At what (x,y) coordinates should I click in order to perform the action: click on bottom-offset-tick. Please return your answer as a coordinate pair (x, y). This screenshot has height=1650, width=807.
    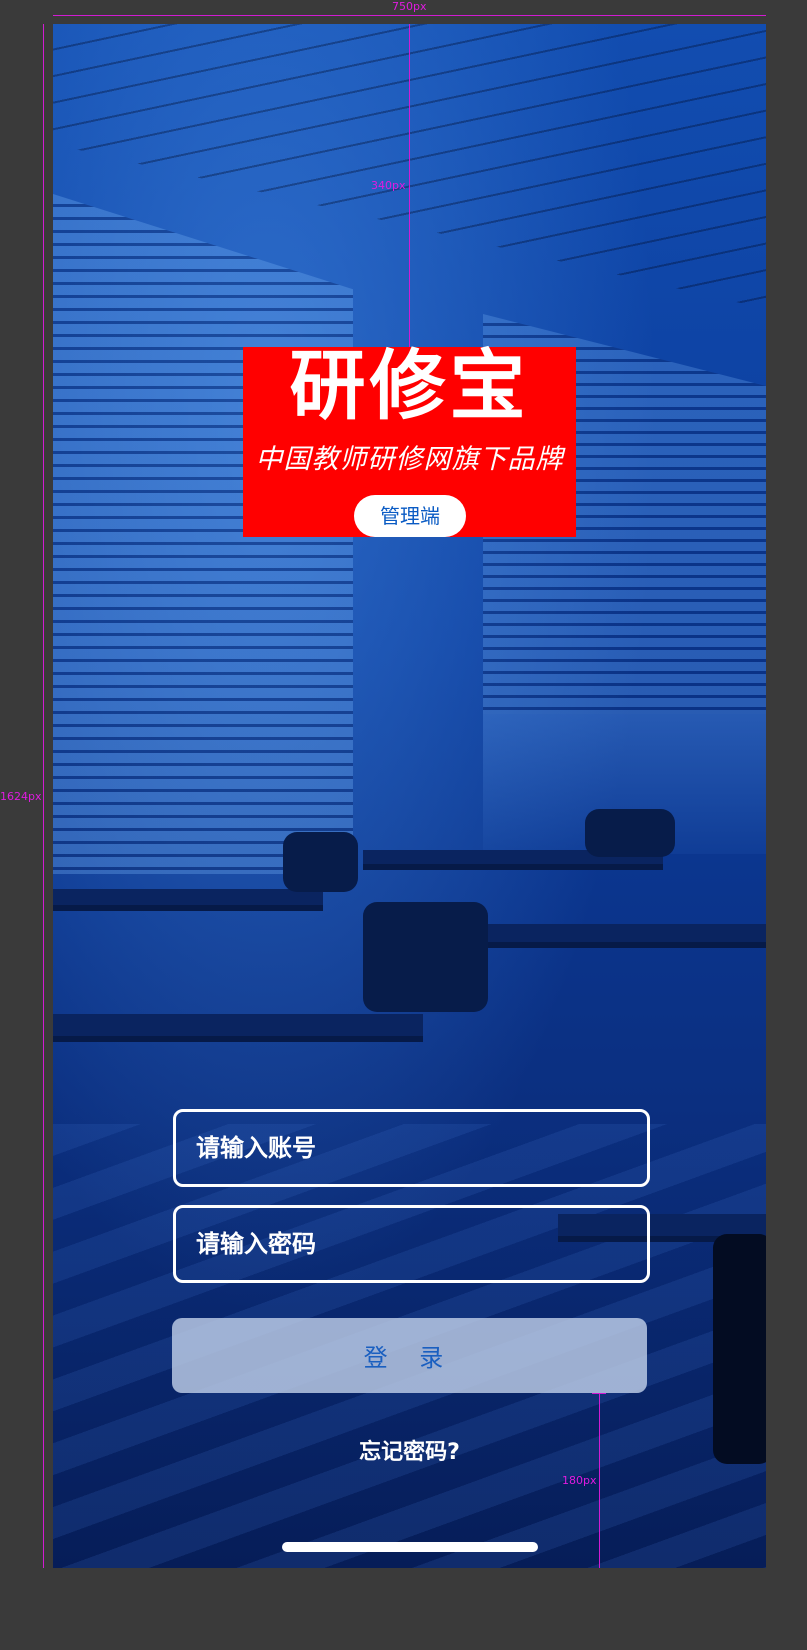
    Looking at the image, I should click on (599, 1393).